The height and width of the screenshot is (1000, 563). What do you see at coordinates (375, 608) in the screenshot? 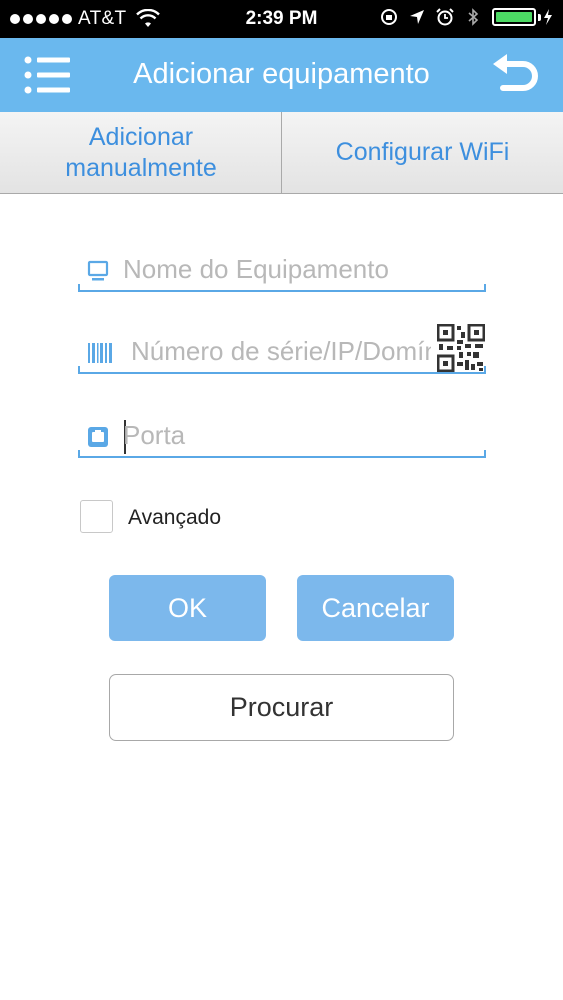
I see `cancel-button: Cancelar` at bounding box center [375, 608].